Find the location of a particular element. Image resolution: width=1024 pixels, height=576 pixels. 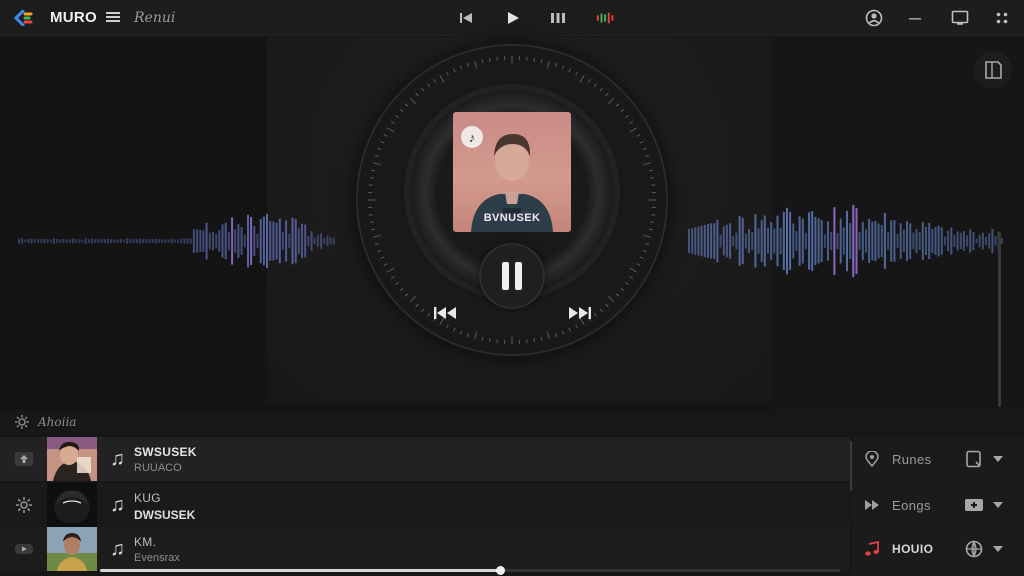

play-button is located at coordinates (513, 18).